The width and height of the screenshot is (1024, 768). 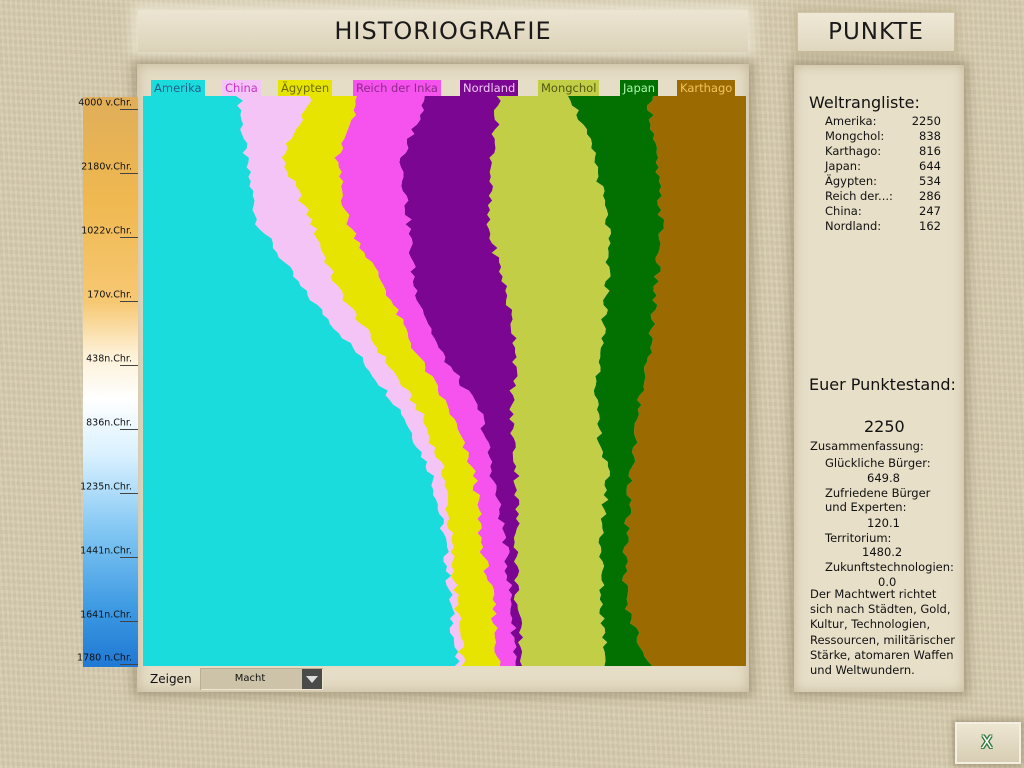 I want to click on ranking-value: 162, so click(x=930, y=226).